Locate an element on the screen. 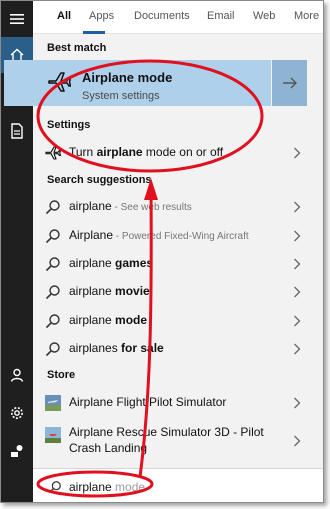 The width and height of the screenshot is (330, 509). best-match-subtitle: System settings is located at coordinates (121, 96).